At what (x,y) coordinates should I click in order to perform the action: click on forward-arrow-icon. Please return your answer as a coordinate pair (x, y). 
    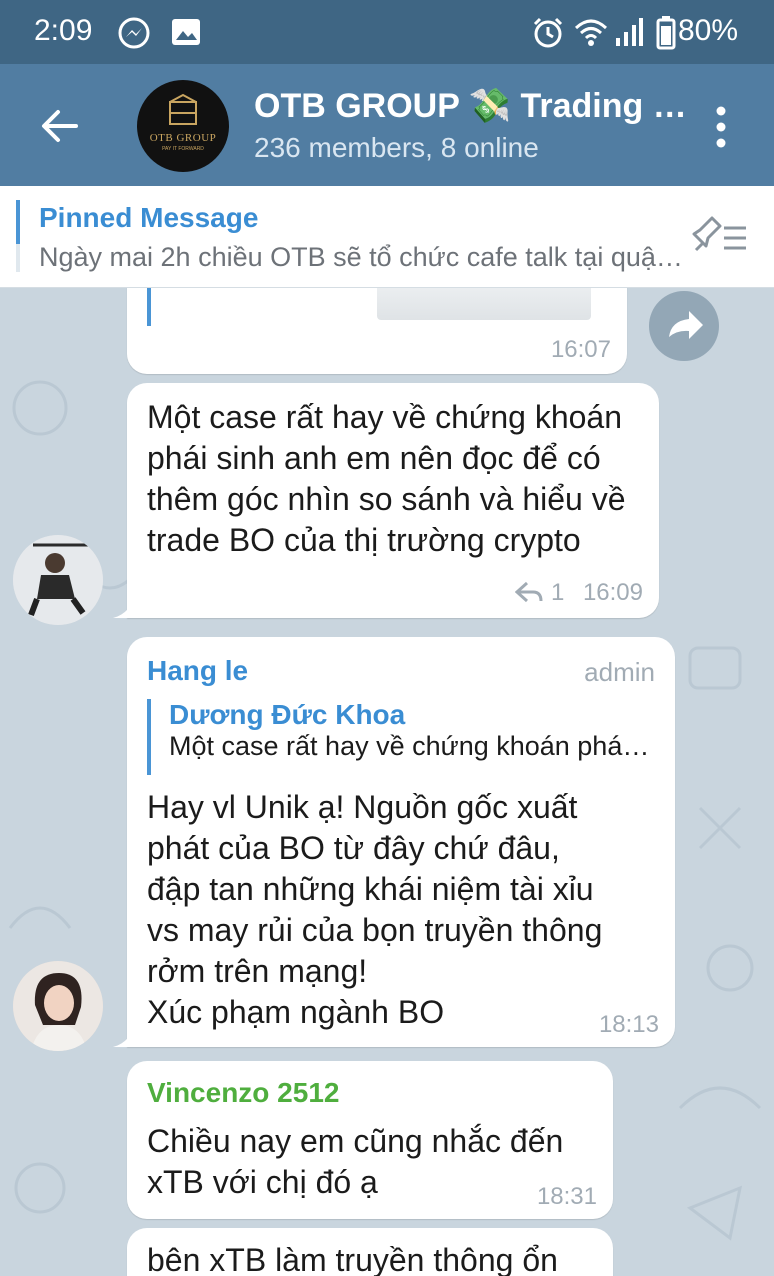
    Looking at the image, I should click on (686, 325).